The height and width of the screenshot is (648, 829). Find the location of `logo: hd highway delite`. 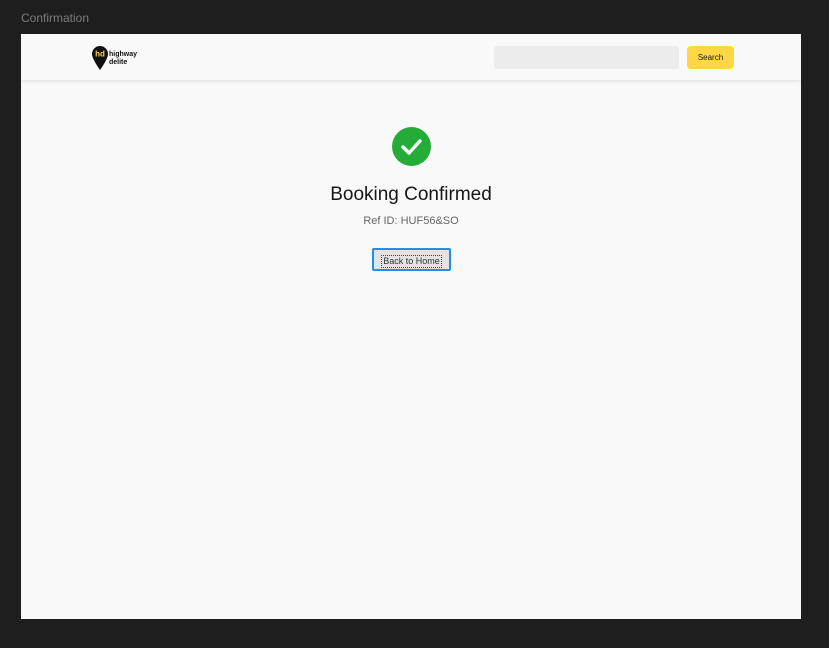

logo: hd highway delite is located at coordinates (122, 59).